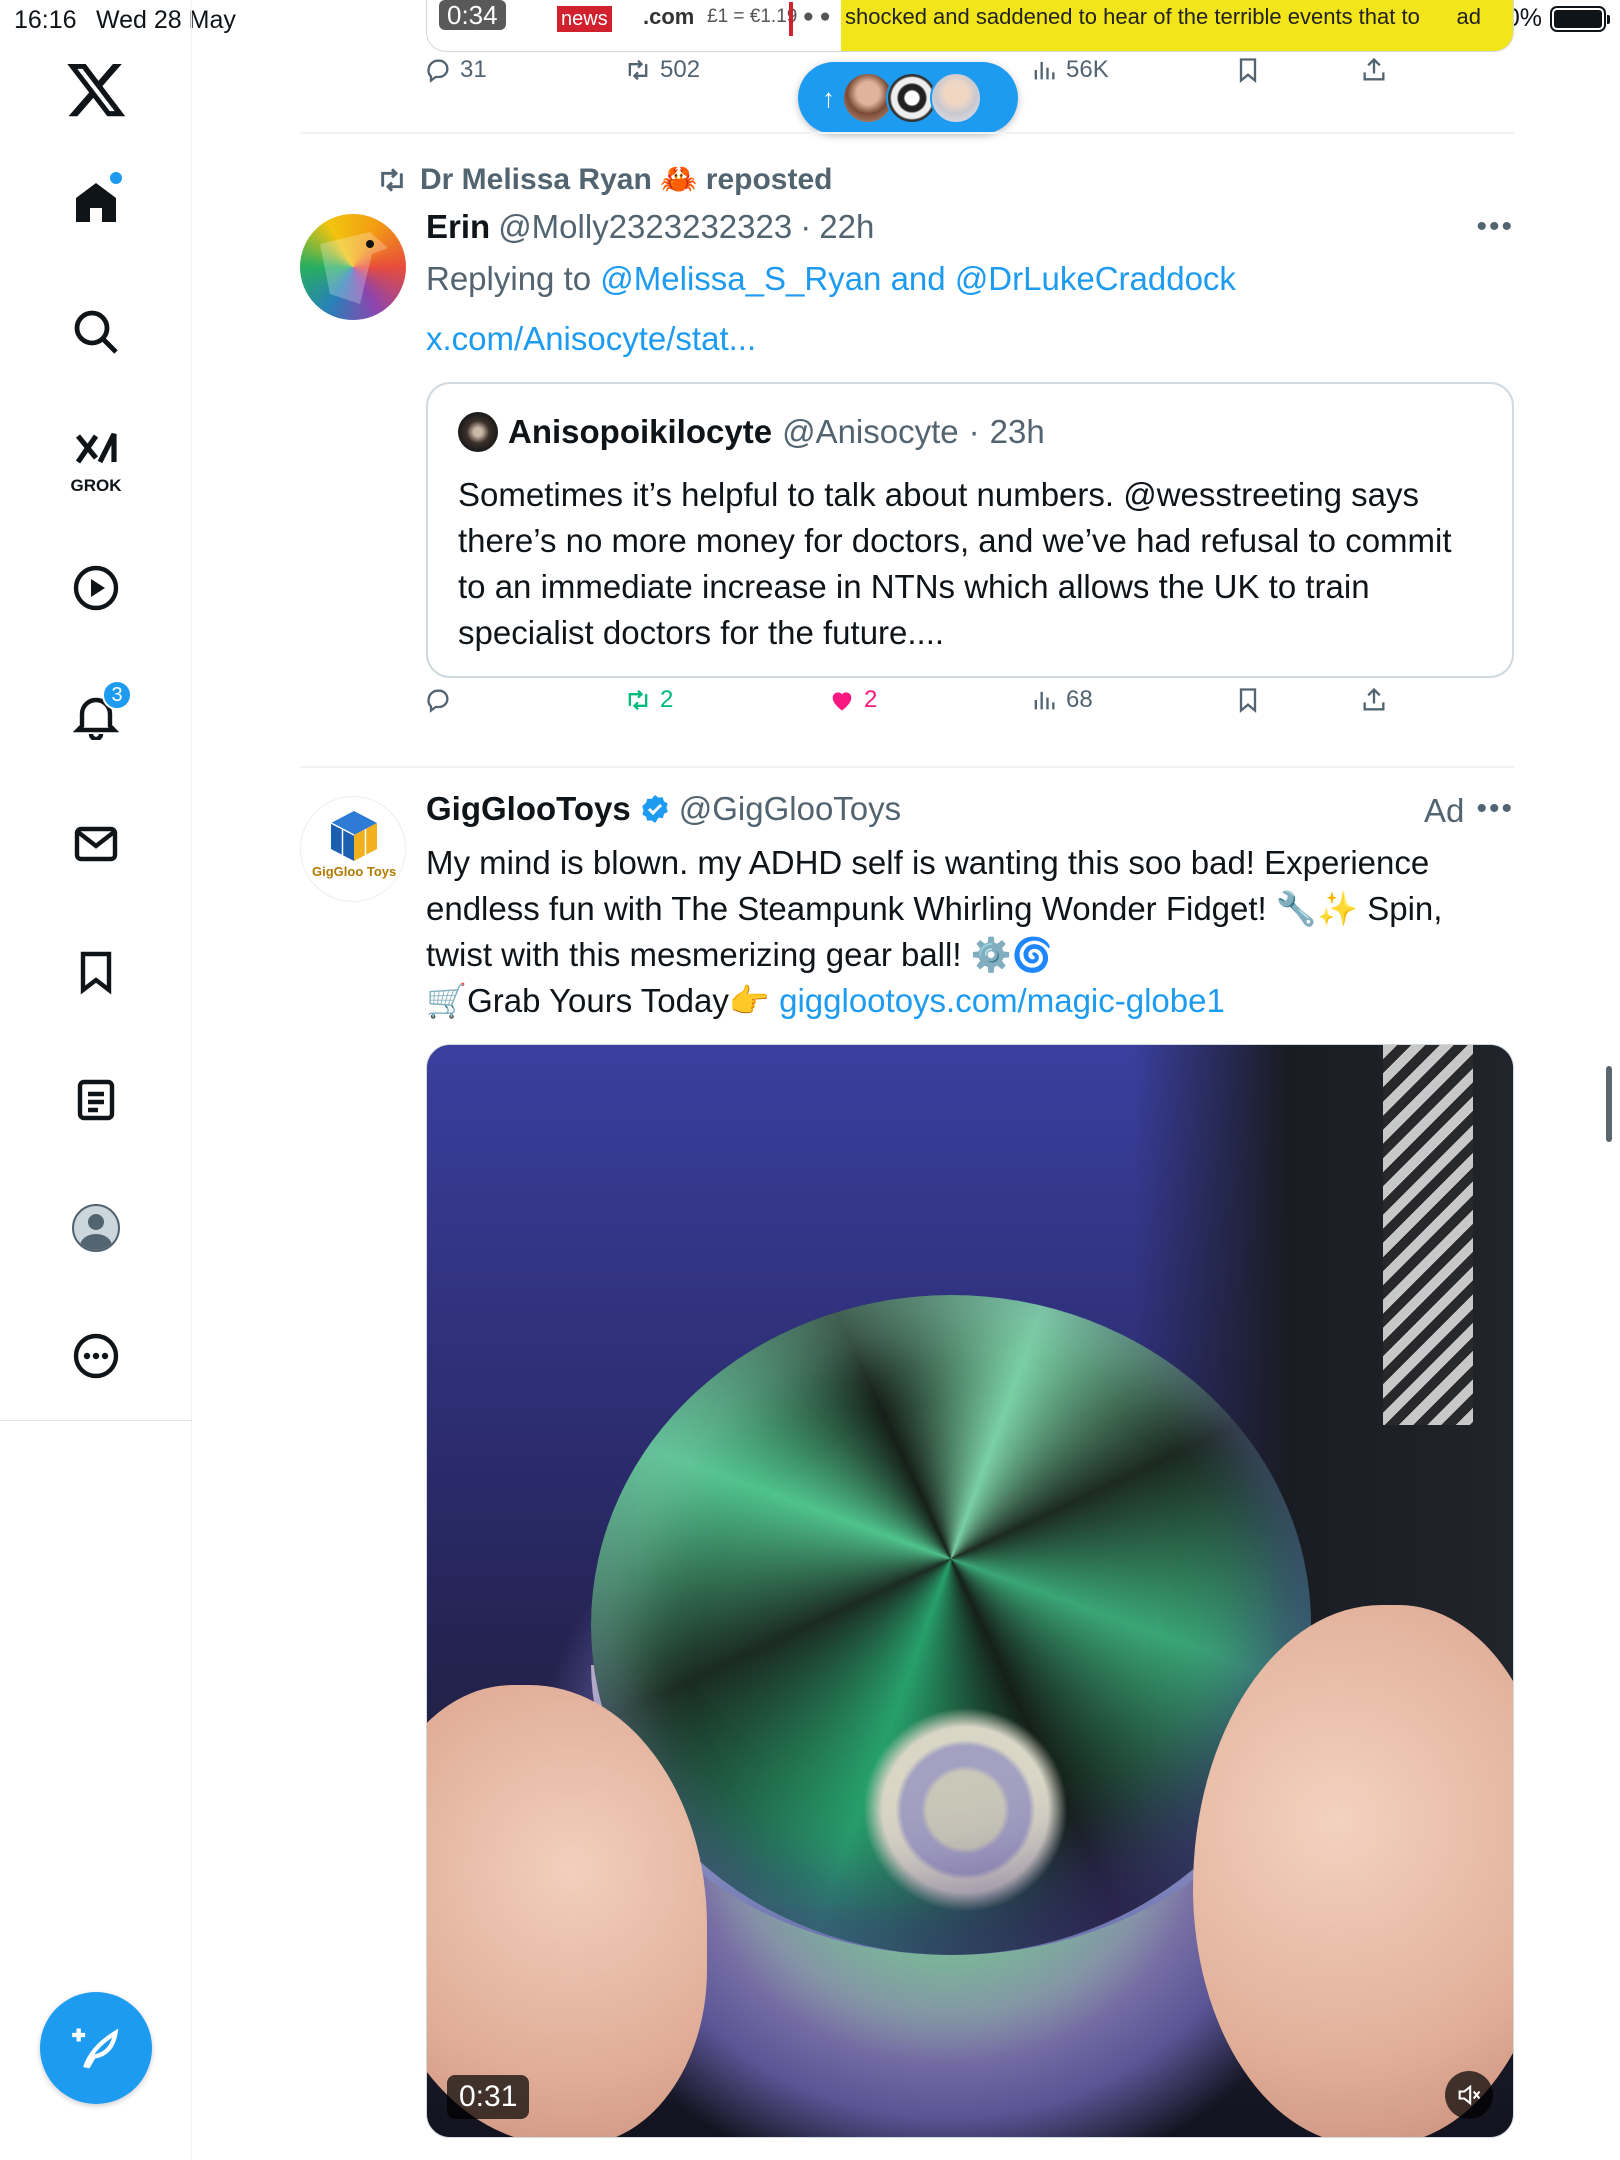  What do you see at coordinates (458, 227) in the screenshot?
I see `author-name: Erin` at bounding box center [458, 227].